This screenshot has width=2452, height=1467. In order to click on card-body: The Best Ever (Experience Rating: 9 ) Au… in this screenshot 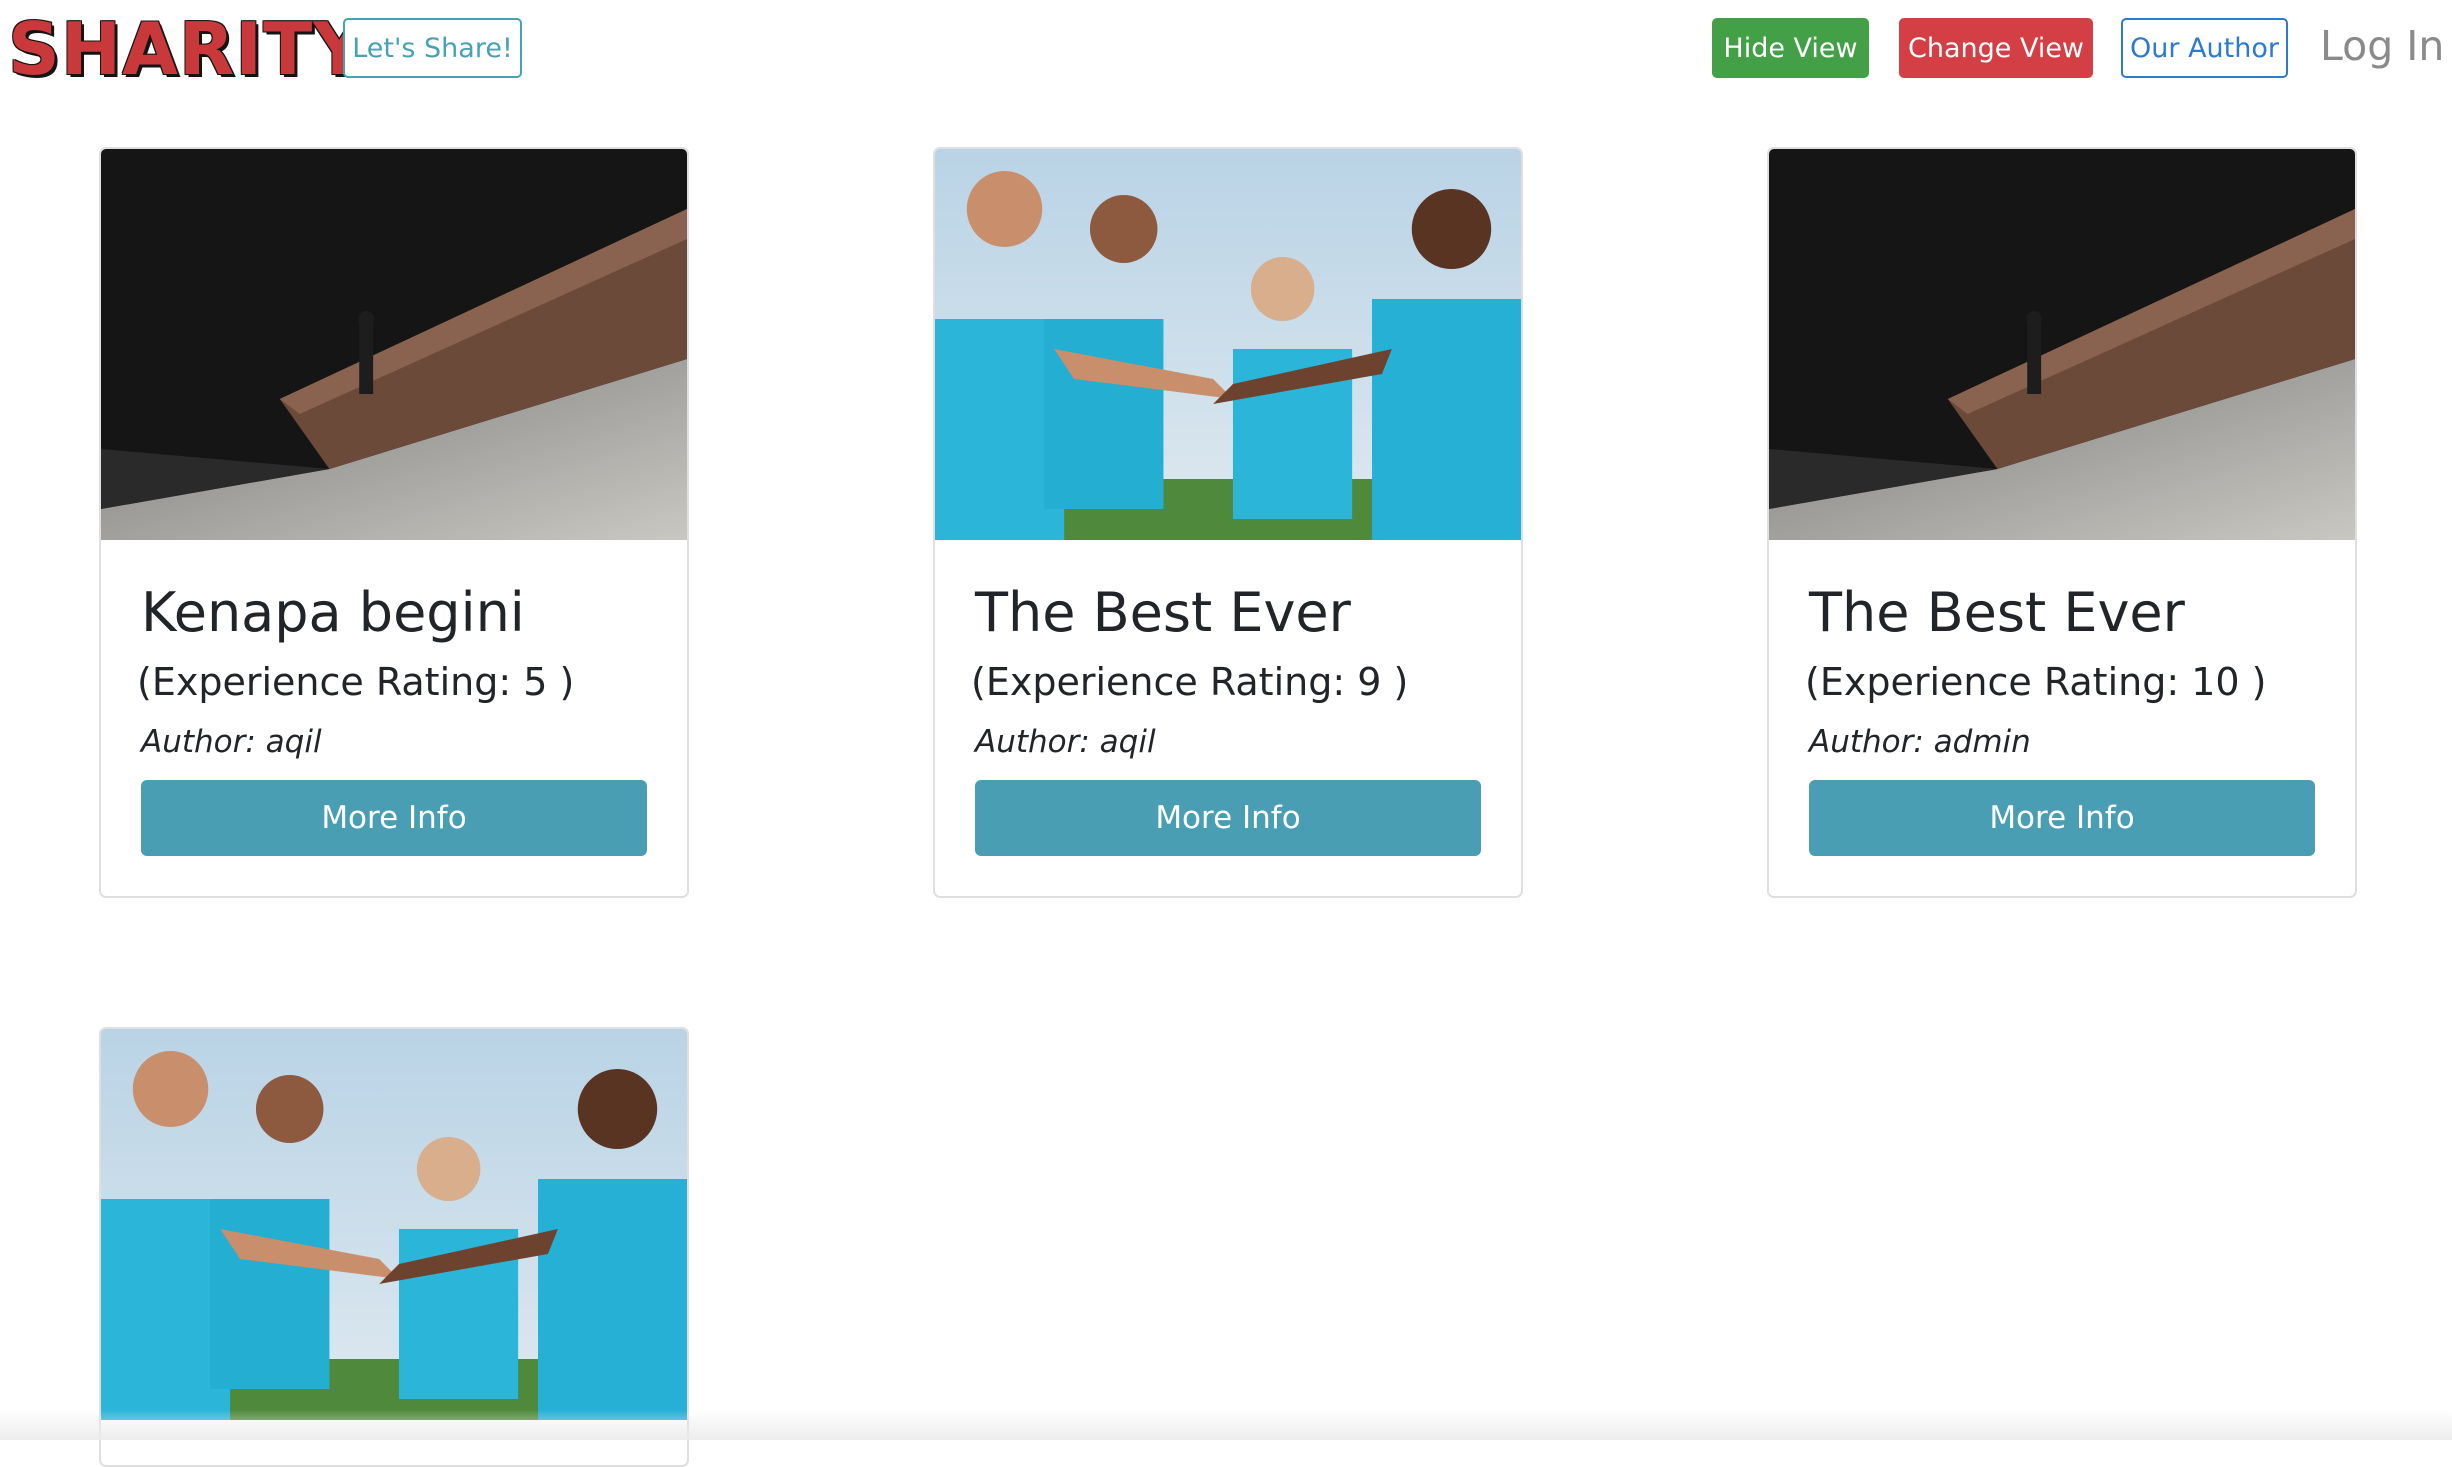, I will do `click(1228, 718)`.